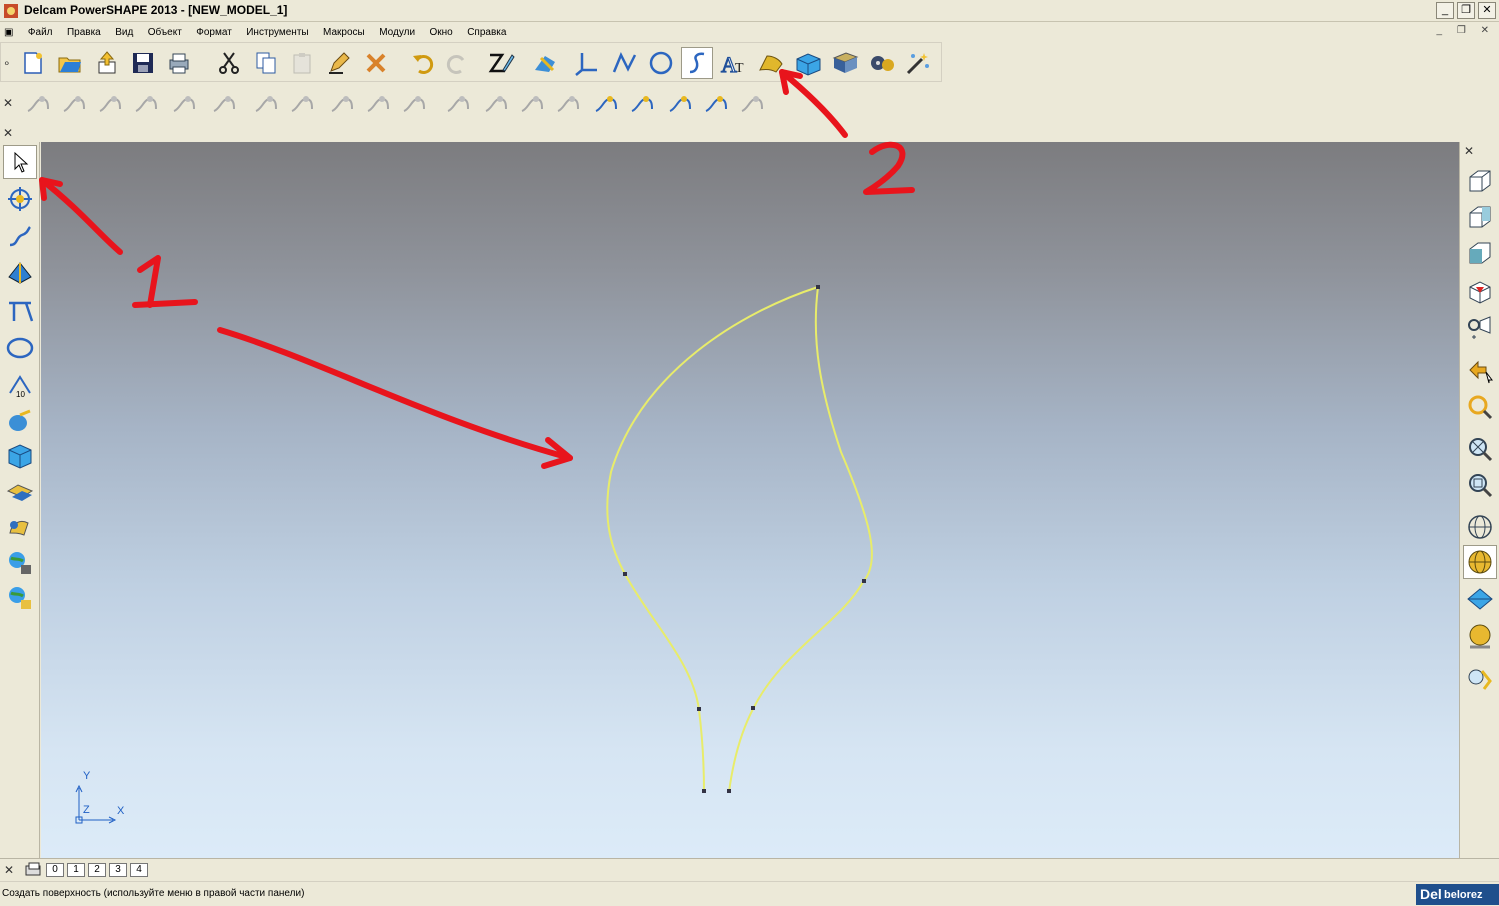 This screenshot has width=1499, height=906. Describe the element at coordinates (1480, 637) in the screenshot. I see `render-icon` at that location.